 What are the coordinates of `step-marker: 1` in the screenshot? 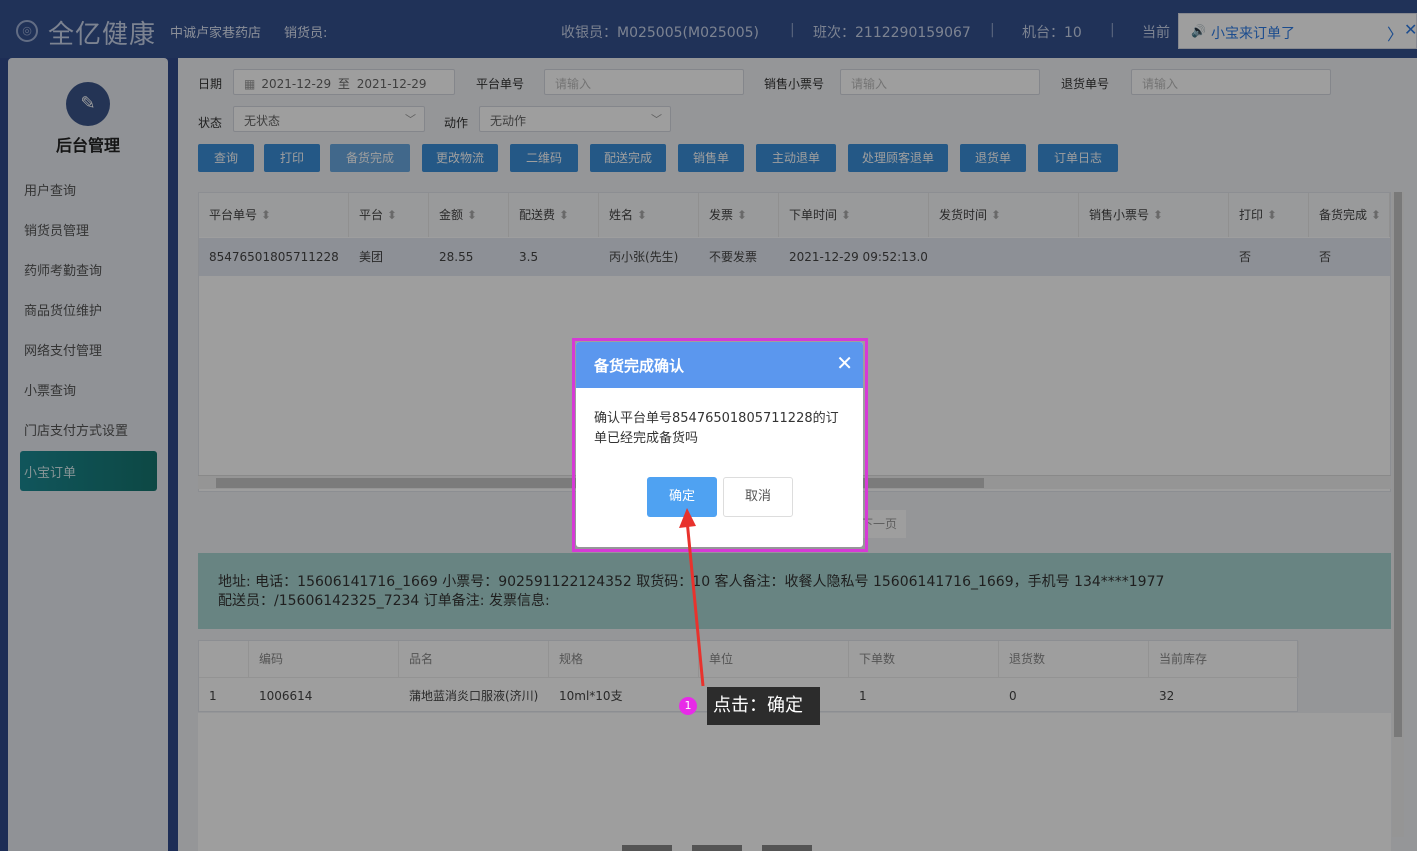 It's located at (688, 706).